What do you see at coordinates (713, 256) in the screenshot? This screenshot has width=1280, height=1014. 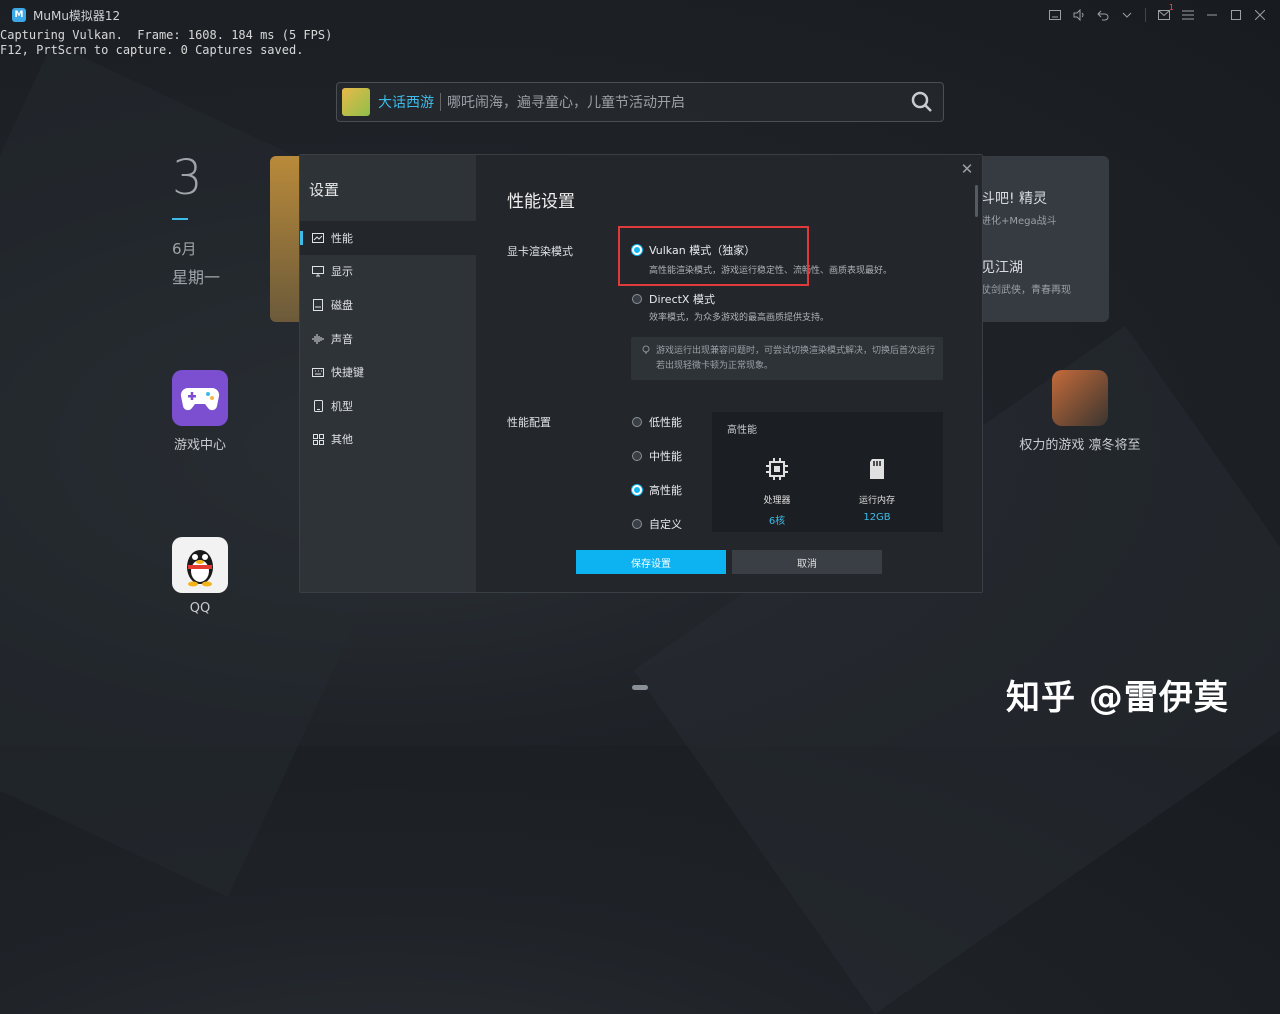 I see `annotation-highlight-box` at bounding box center [713, 256].